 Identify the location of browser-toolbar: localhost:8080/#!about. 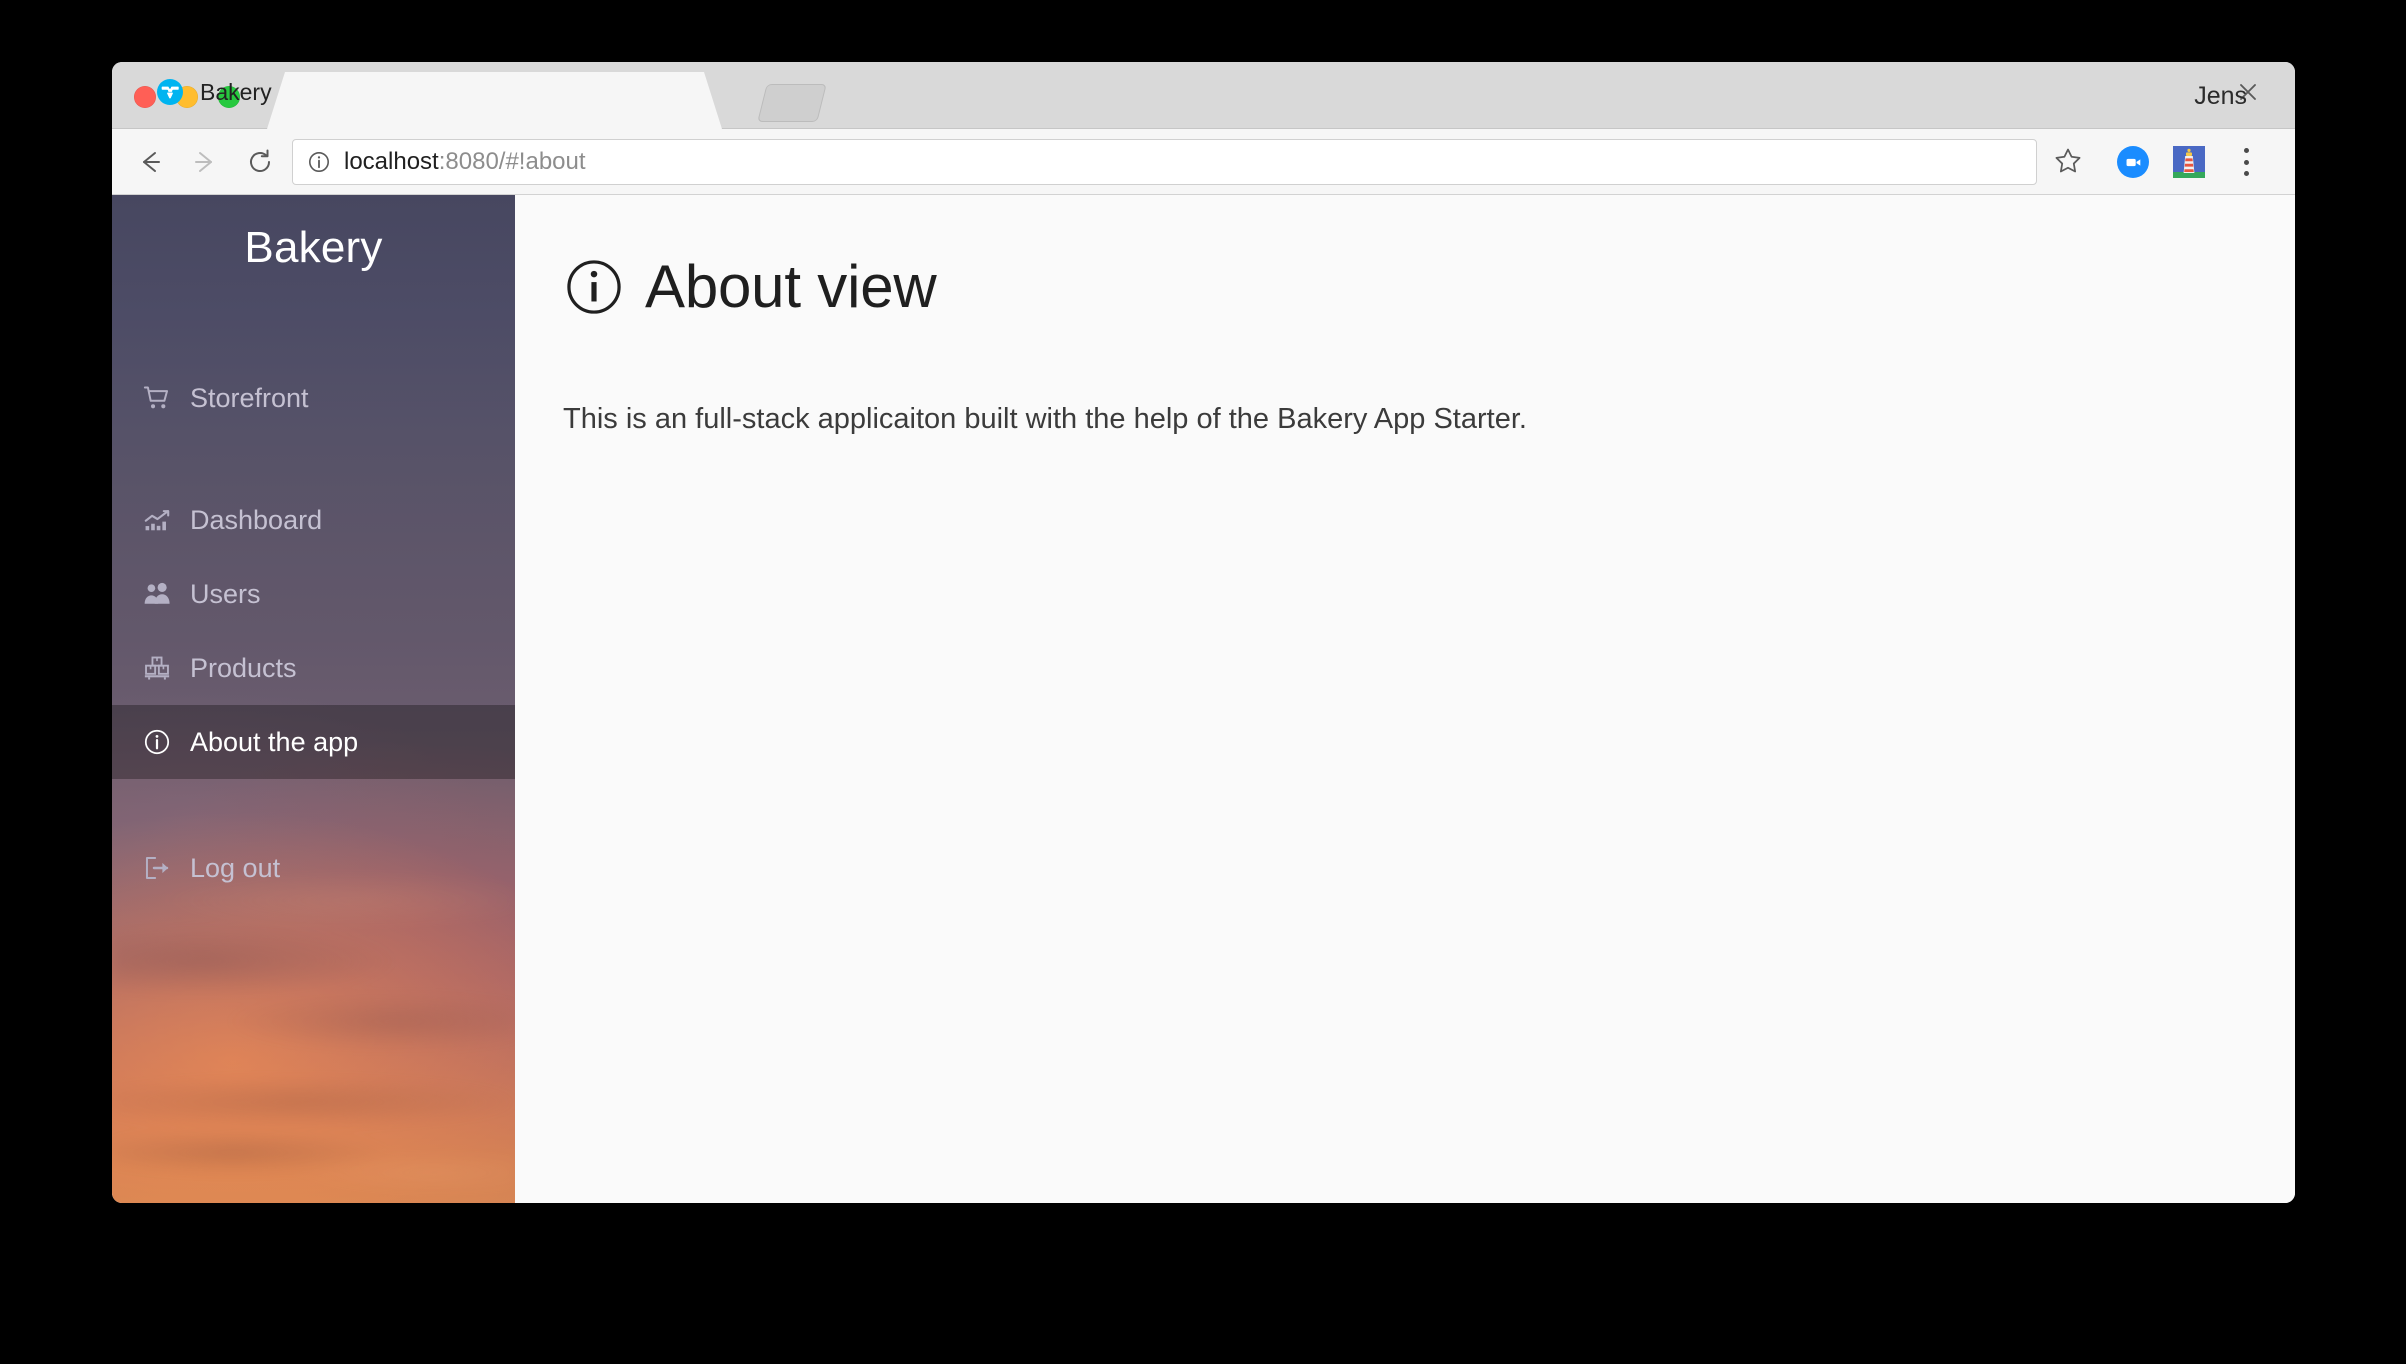
(1203, 162).